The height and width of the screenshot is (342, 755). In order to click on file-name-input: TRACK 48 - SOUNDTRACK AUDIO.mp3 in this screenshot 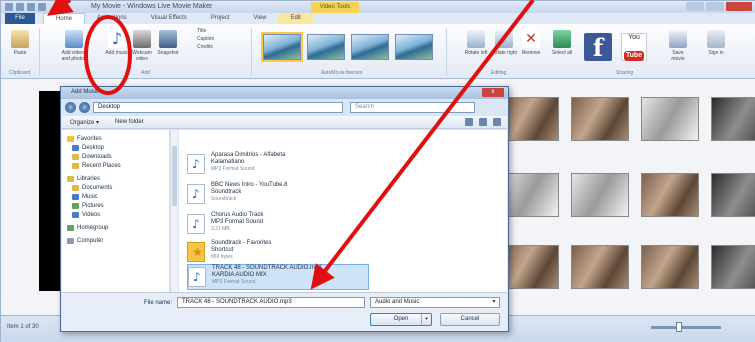, I will do `click(271, 302)`.